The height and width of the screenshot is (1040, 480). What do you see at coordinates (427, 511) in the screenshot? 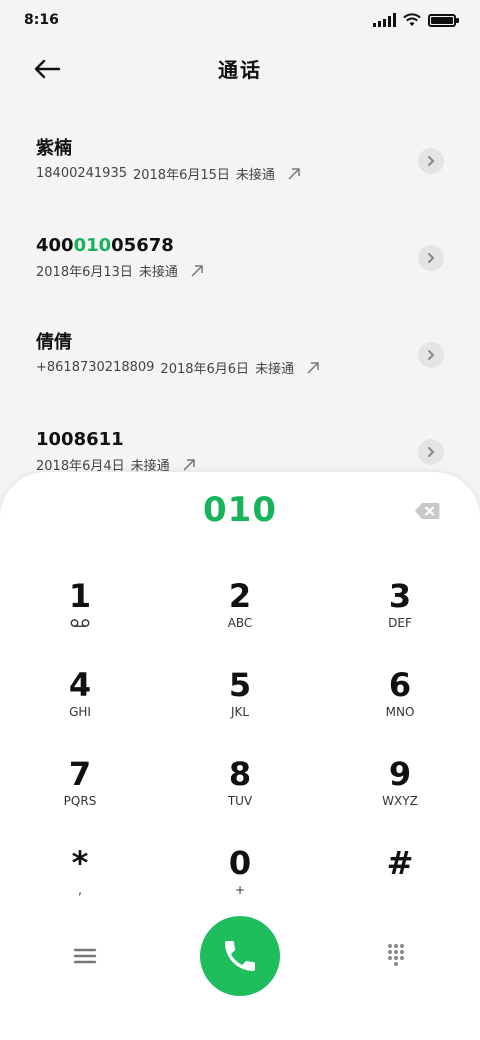
I see `backspace-icon` at bounding box center [427, 511].